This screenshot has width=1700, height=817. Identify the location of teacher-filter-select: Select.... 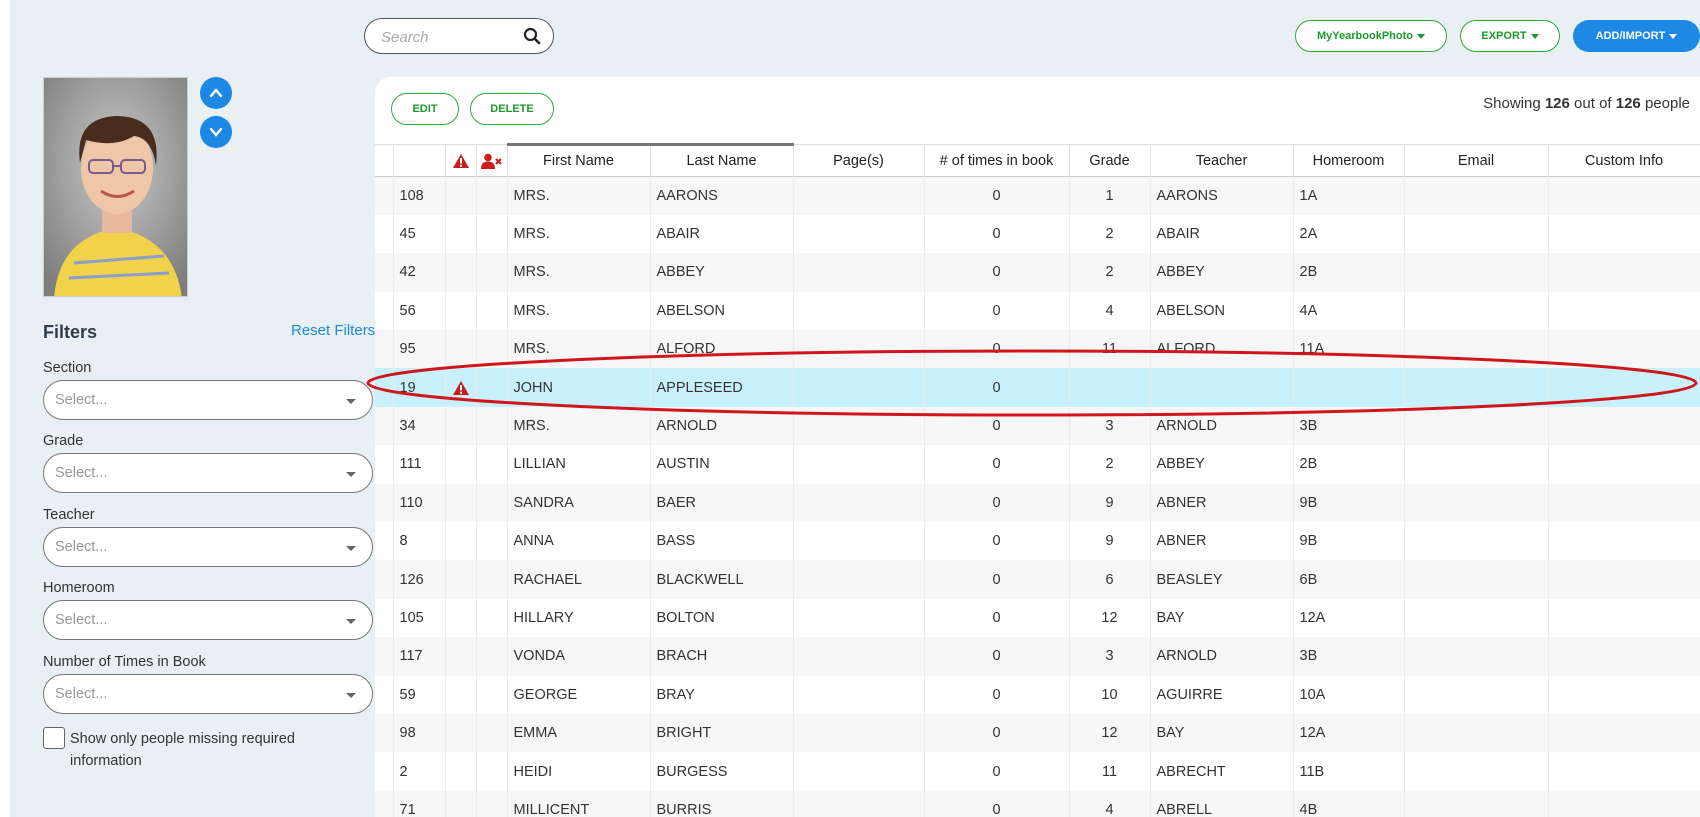
(208, 547).